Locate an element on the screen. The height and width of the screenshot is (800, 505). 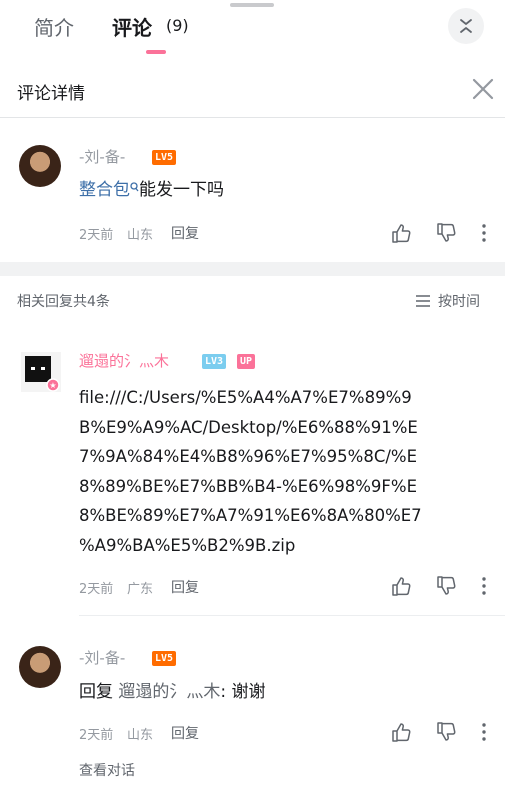
reply-prefix: 回复 is located at coordinates (96, 692).